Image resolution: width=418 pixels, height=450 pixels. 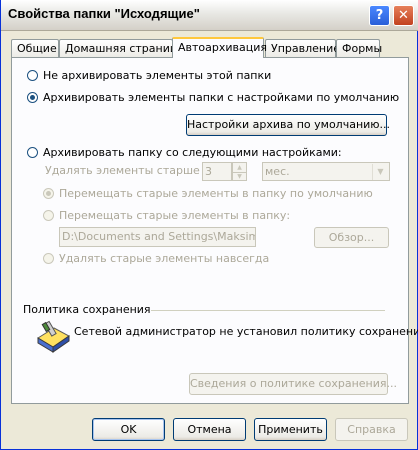 I want to click on months-count-input: 3, so click(x=217, y=171).